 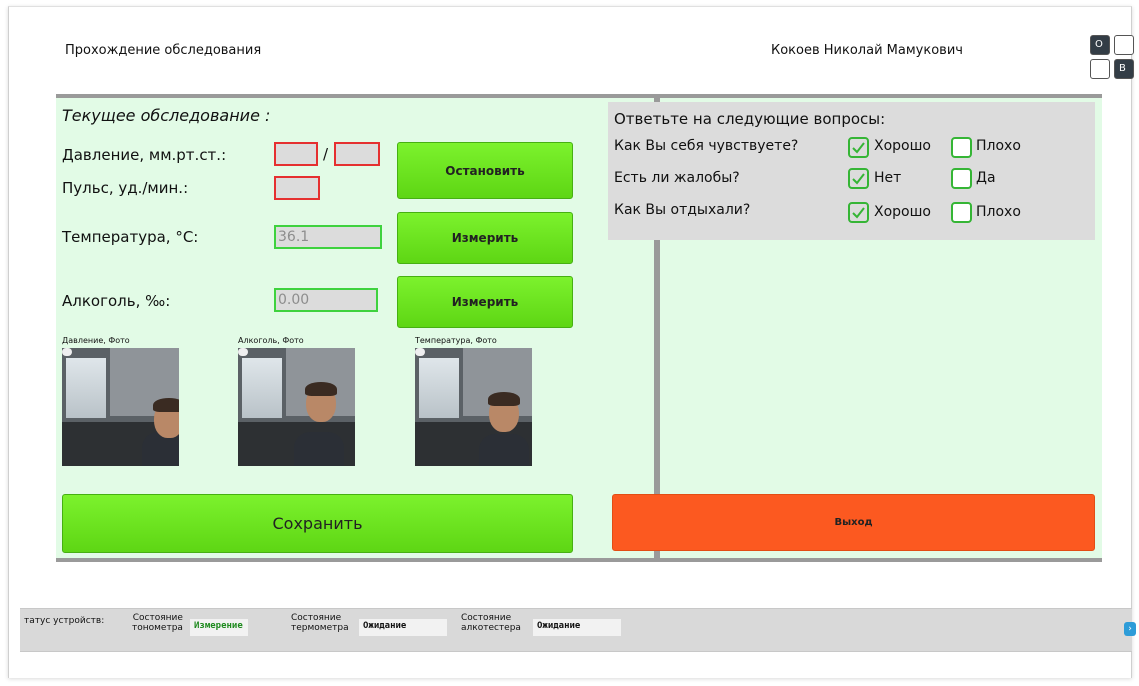 What do you see at coordinates (888, 178) in the screenshot?
I see `question-2-yes-label: Нет` at bounding box center [888, 178].